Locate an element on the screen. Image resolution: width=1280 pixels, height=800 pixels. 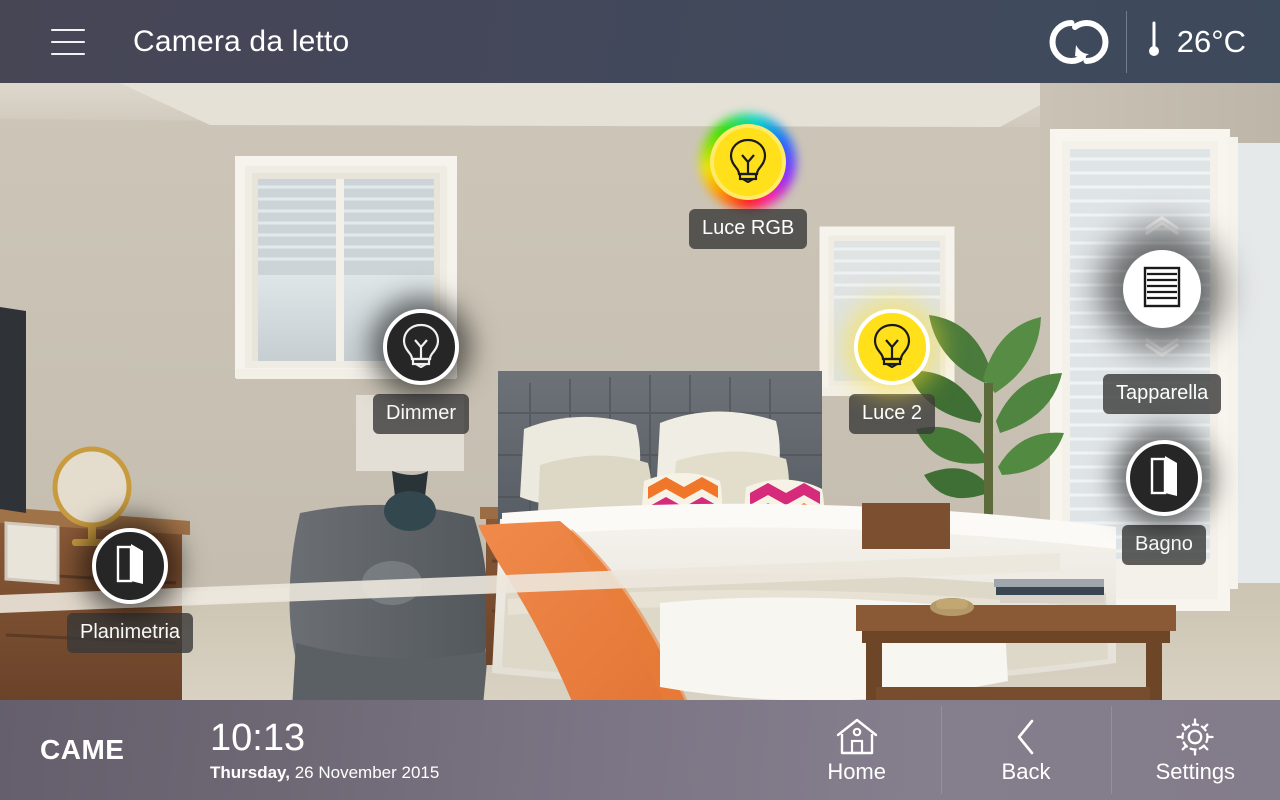
gear-icon is located at coordinates (1195, 737).